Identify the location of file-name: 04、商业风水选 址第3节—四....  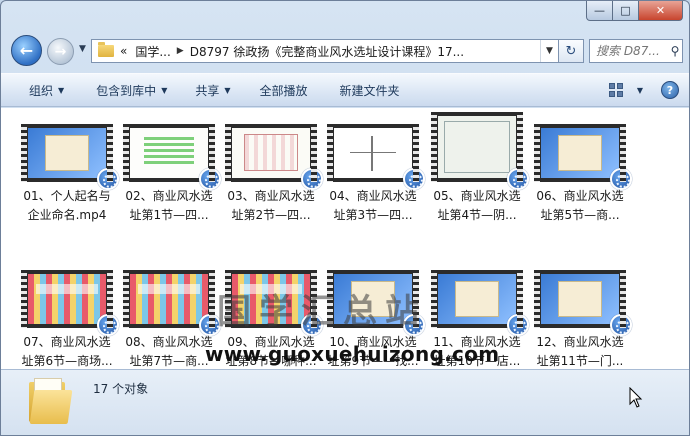
(373, 206).